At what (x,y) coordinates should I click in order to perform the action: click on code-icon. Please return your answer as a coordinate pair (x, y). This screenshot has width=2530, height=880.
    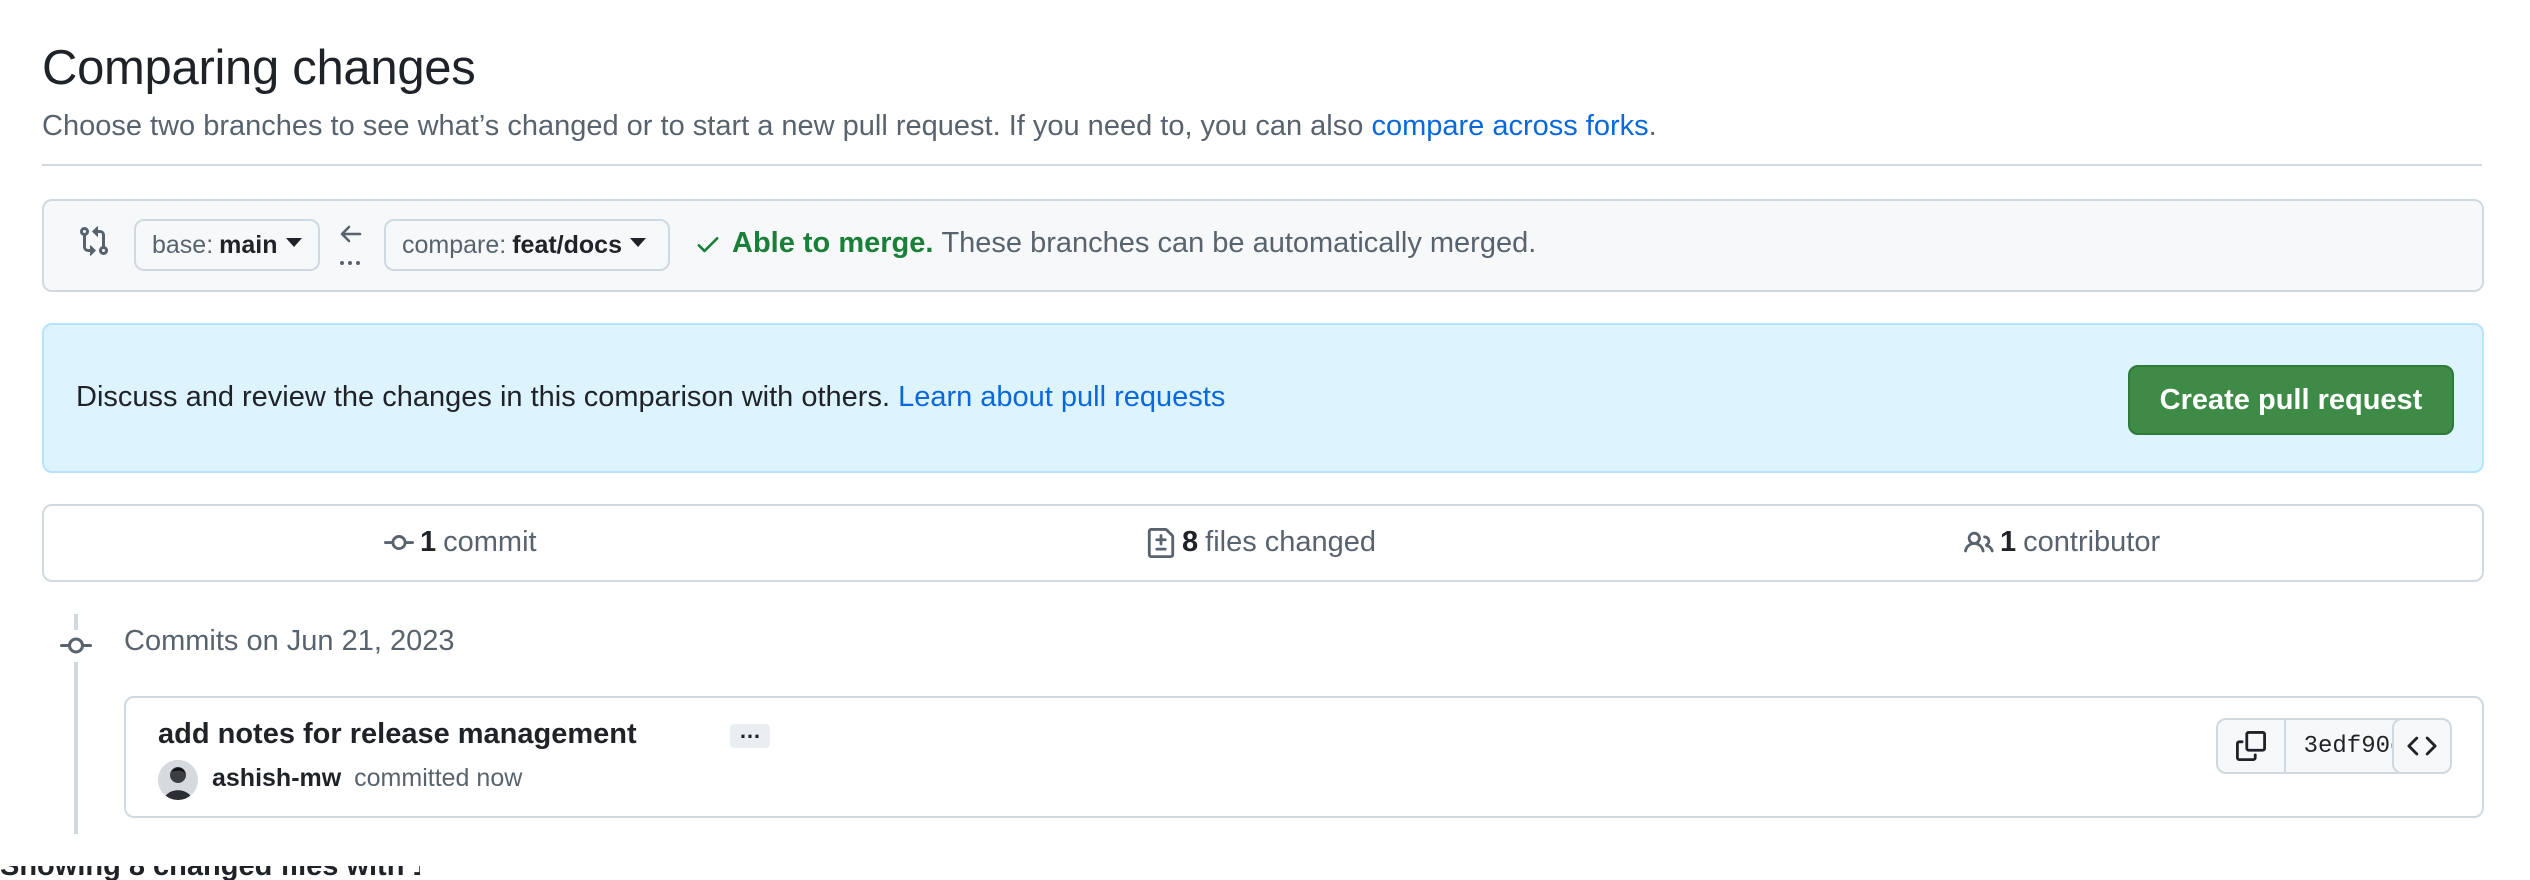
    Looking at the image, I should click on (2422, 746).